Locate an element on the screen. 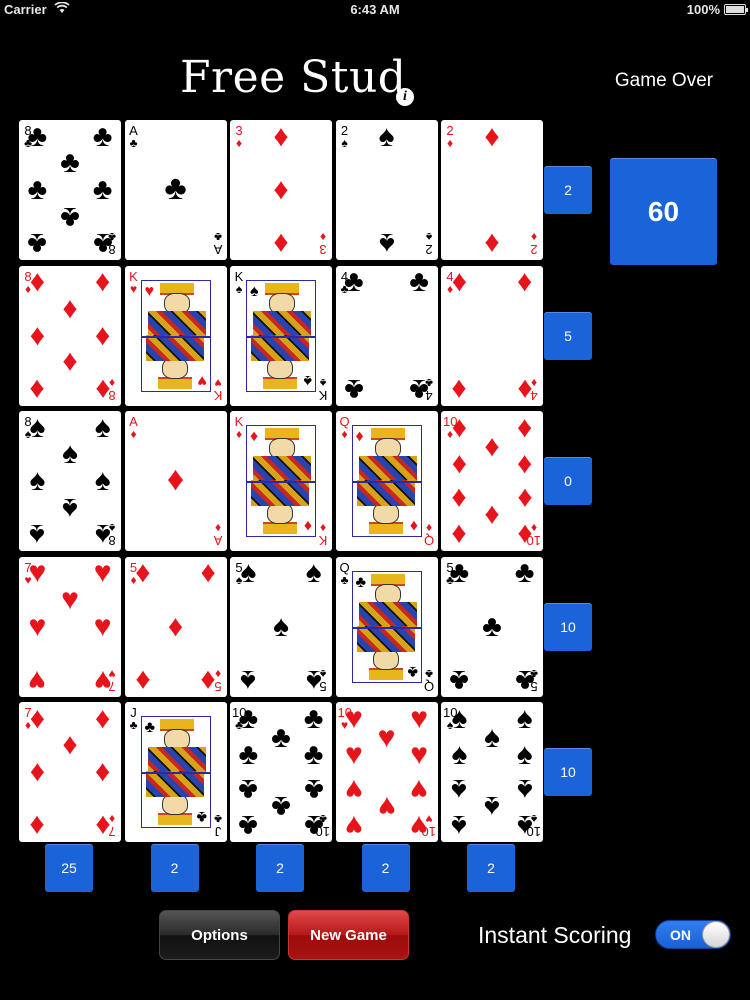 The width and height of the screenshot is (750, 1000). instant-scoring-toggle: ON is located at coordinates (693, 934).